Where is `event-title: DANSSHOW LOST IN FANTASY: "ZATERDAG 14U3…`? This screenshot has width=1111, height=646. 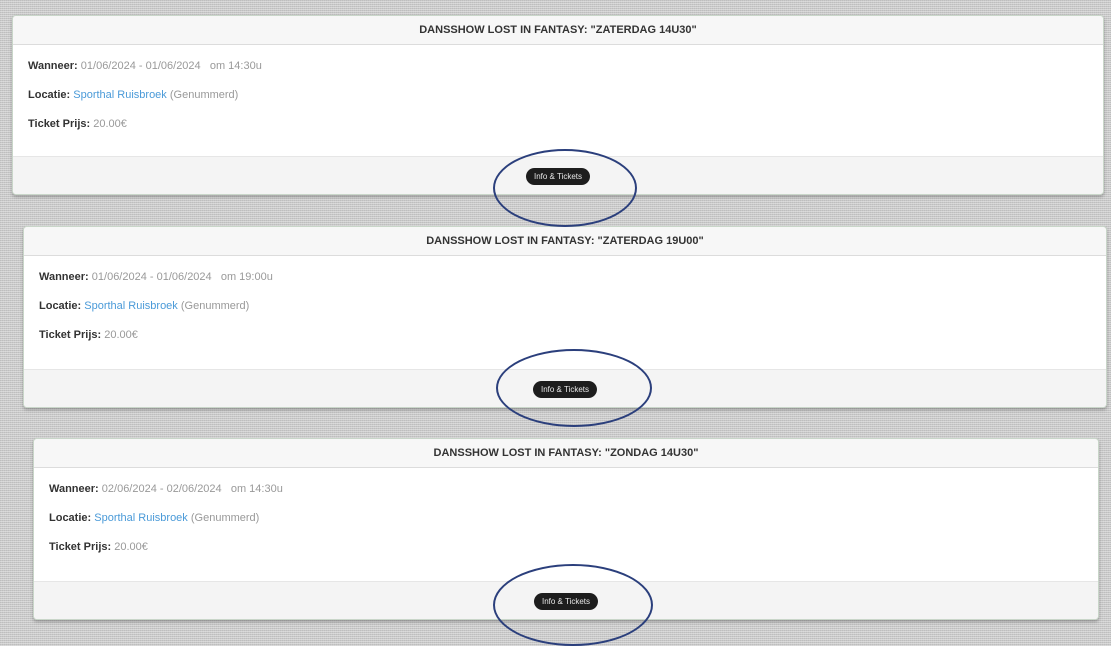
event-title: DANSSHOW LOST IN FANTASY: "ZATERDAG 14U3… is located at coordinates (558, 30).